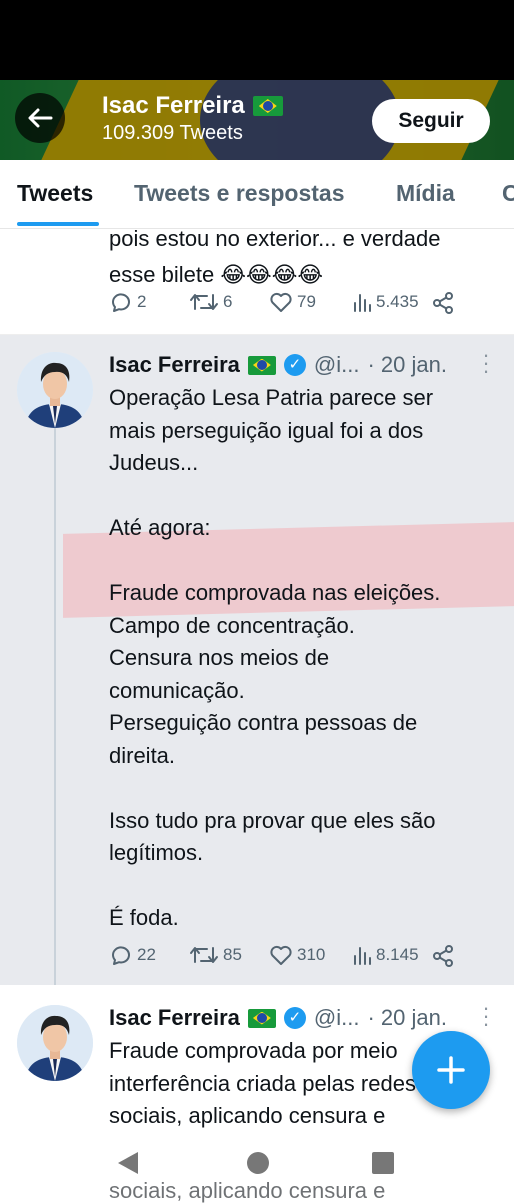  I want to click on reply-count: 22, so click(146, 954).